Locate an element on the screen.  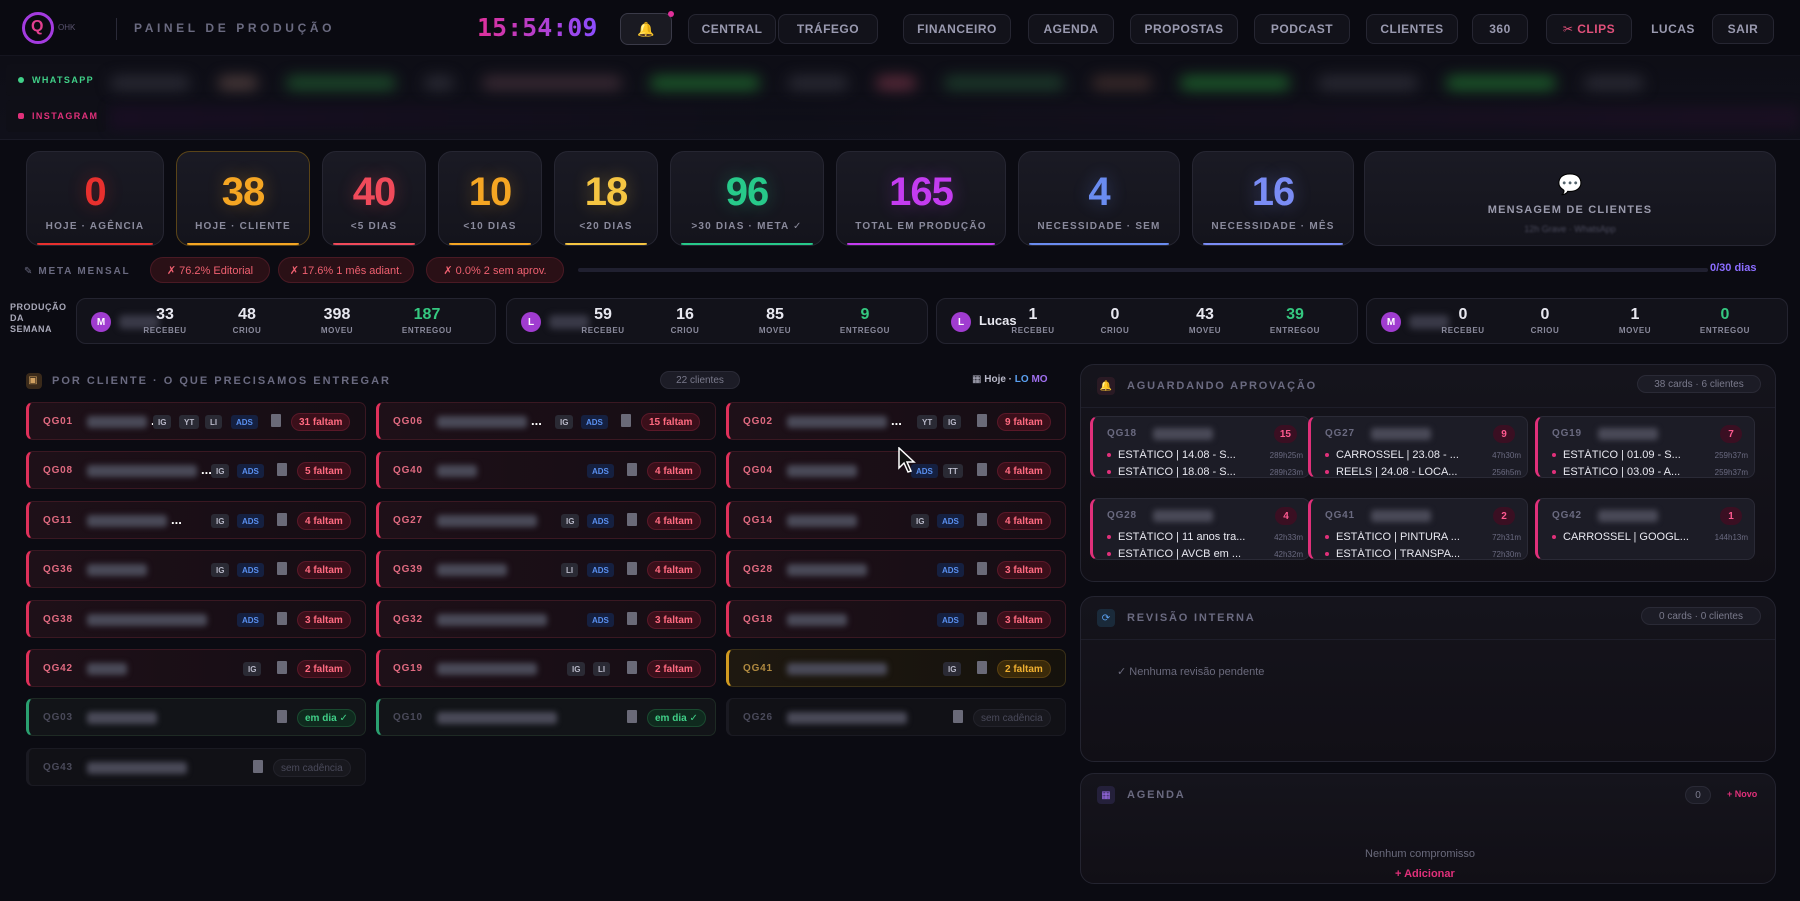
agenda-add-button: + Adicionar is located at coordinates (1425, 874).